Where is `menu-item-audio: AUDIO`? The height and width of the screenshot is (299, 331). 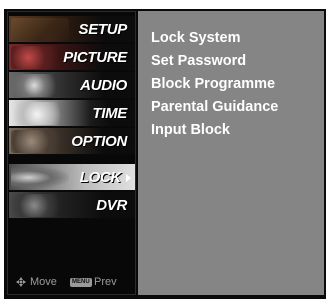
menu-item-audio: AUDIO is located at coordinates (72, 85).